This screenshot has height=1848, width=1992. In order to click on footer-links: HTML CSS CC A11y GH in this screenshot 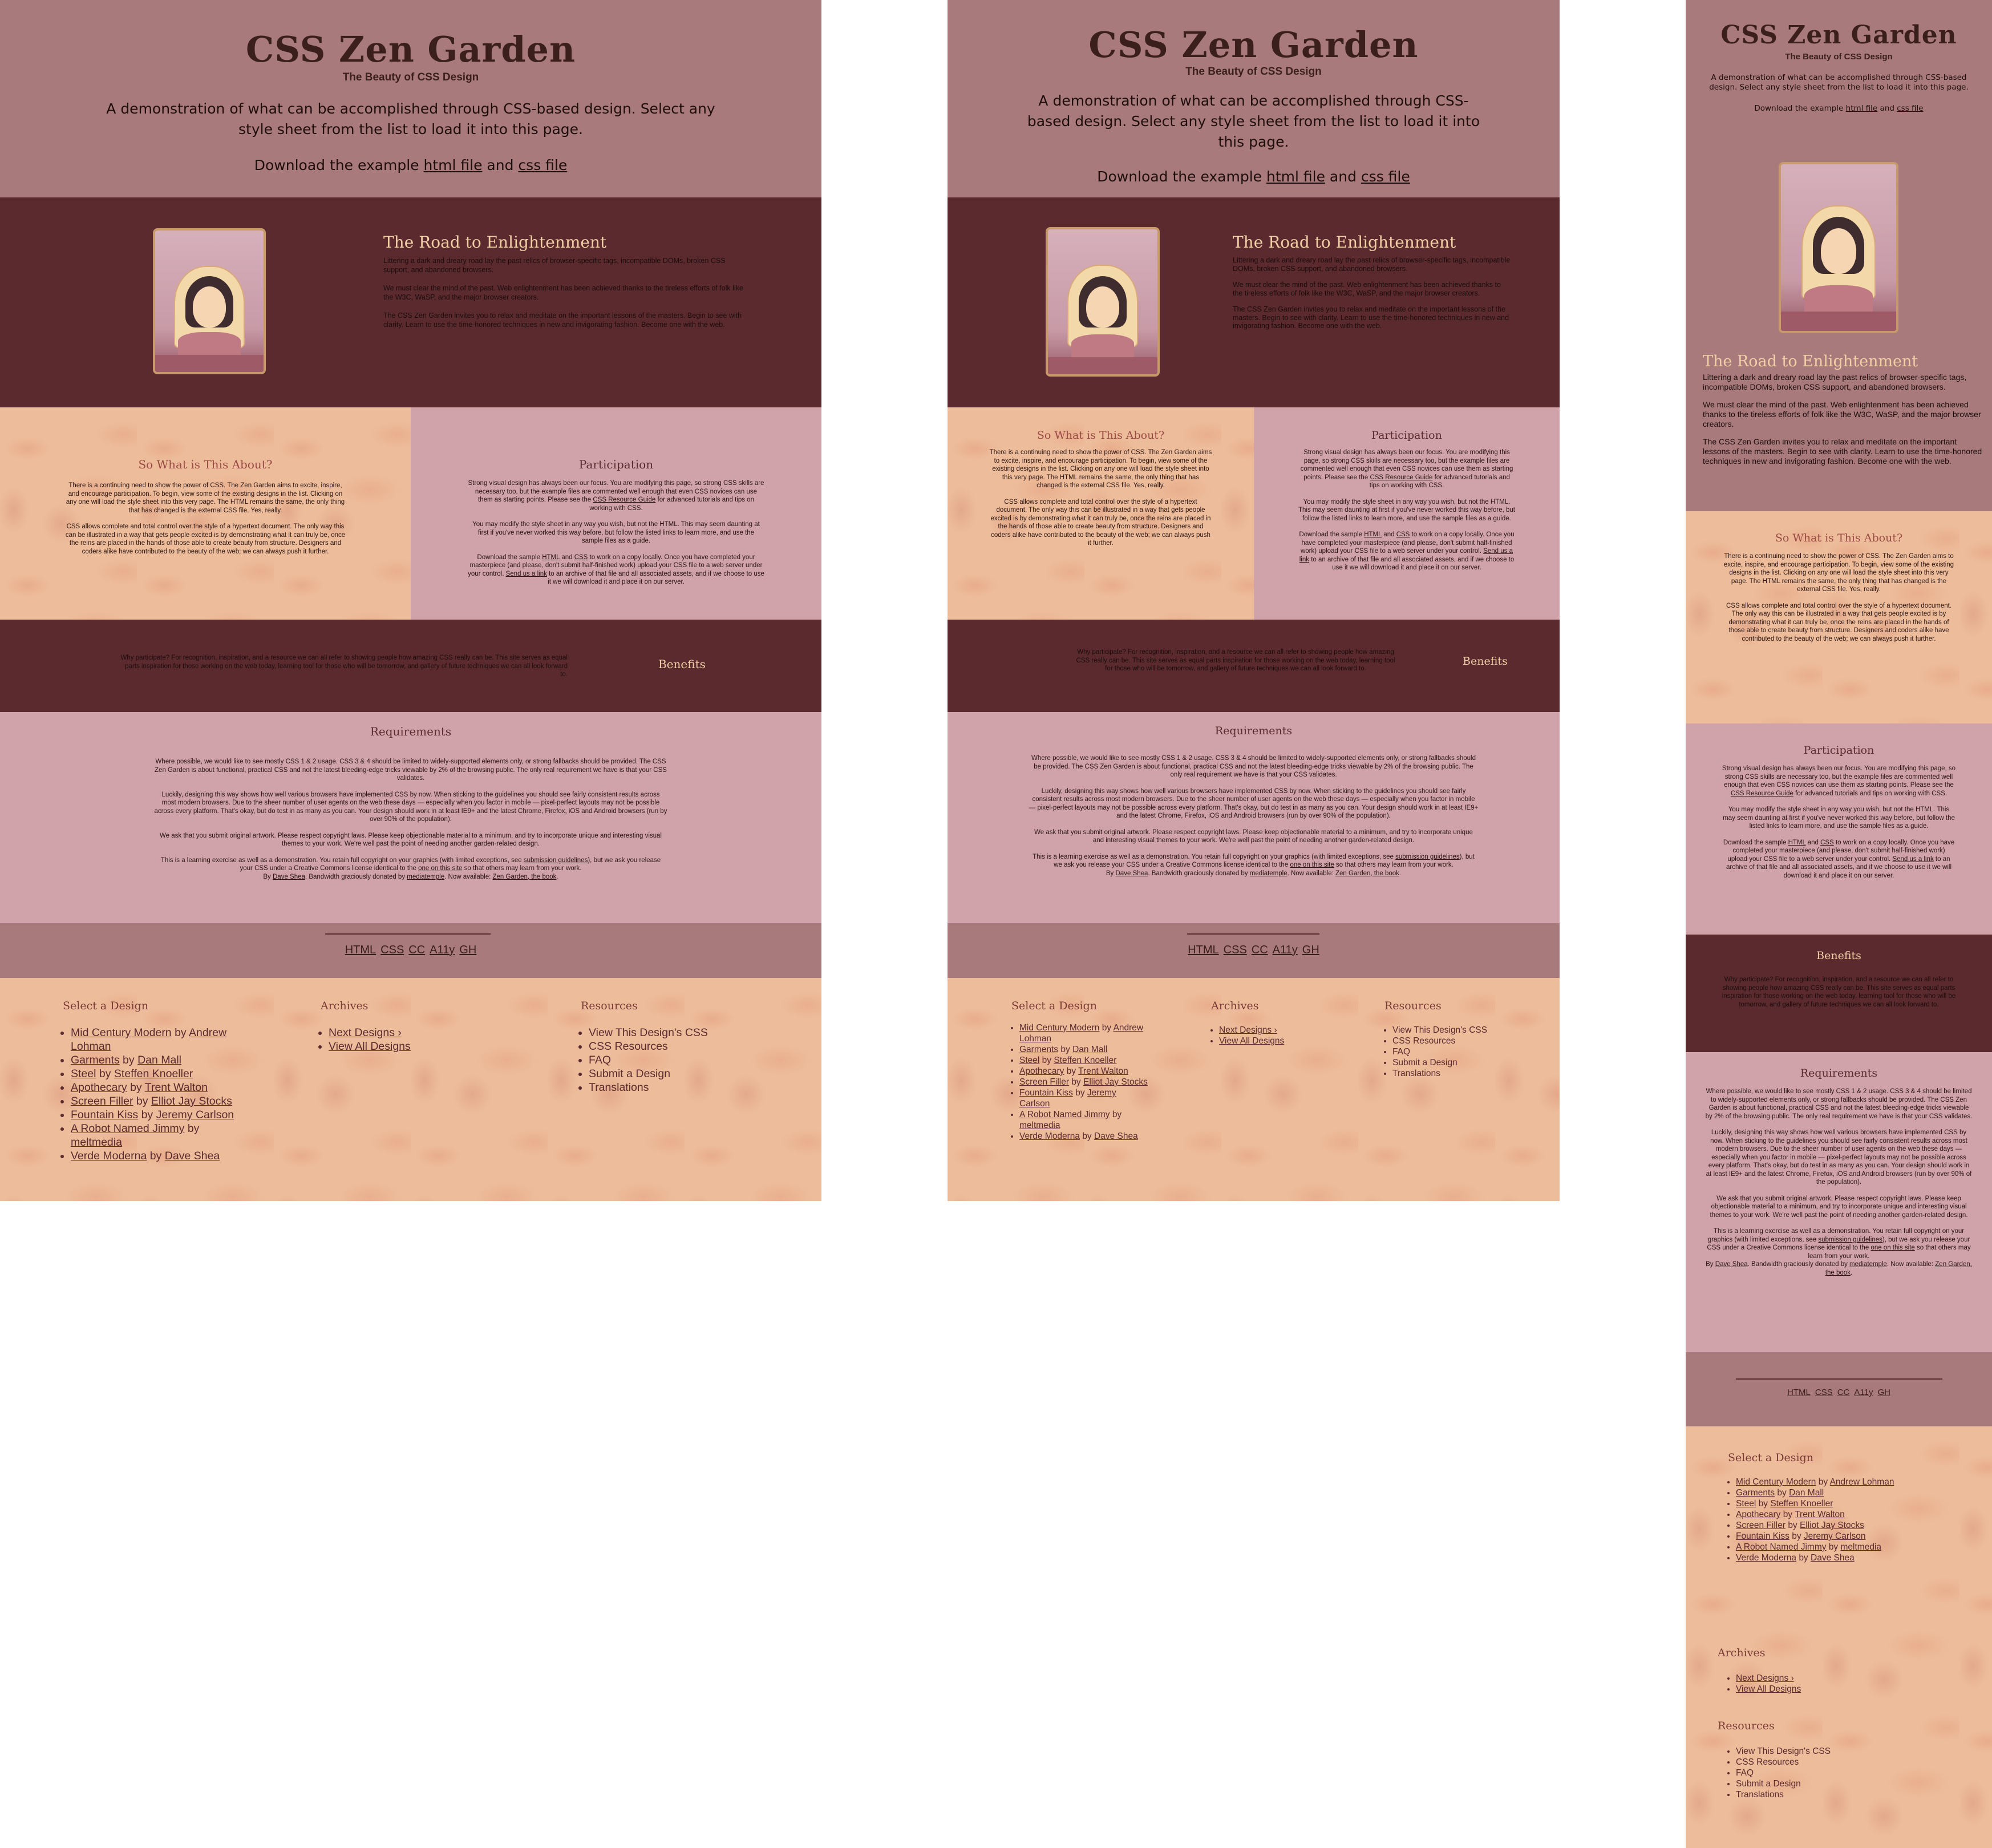, I will do `click(1839, 1392)`.